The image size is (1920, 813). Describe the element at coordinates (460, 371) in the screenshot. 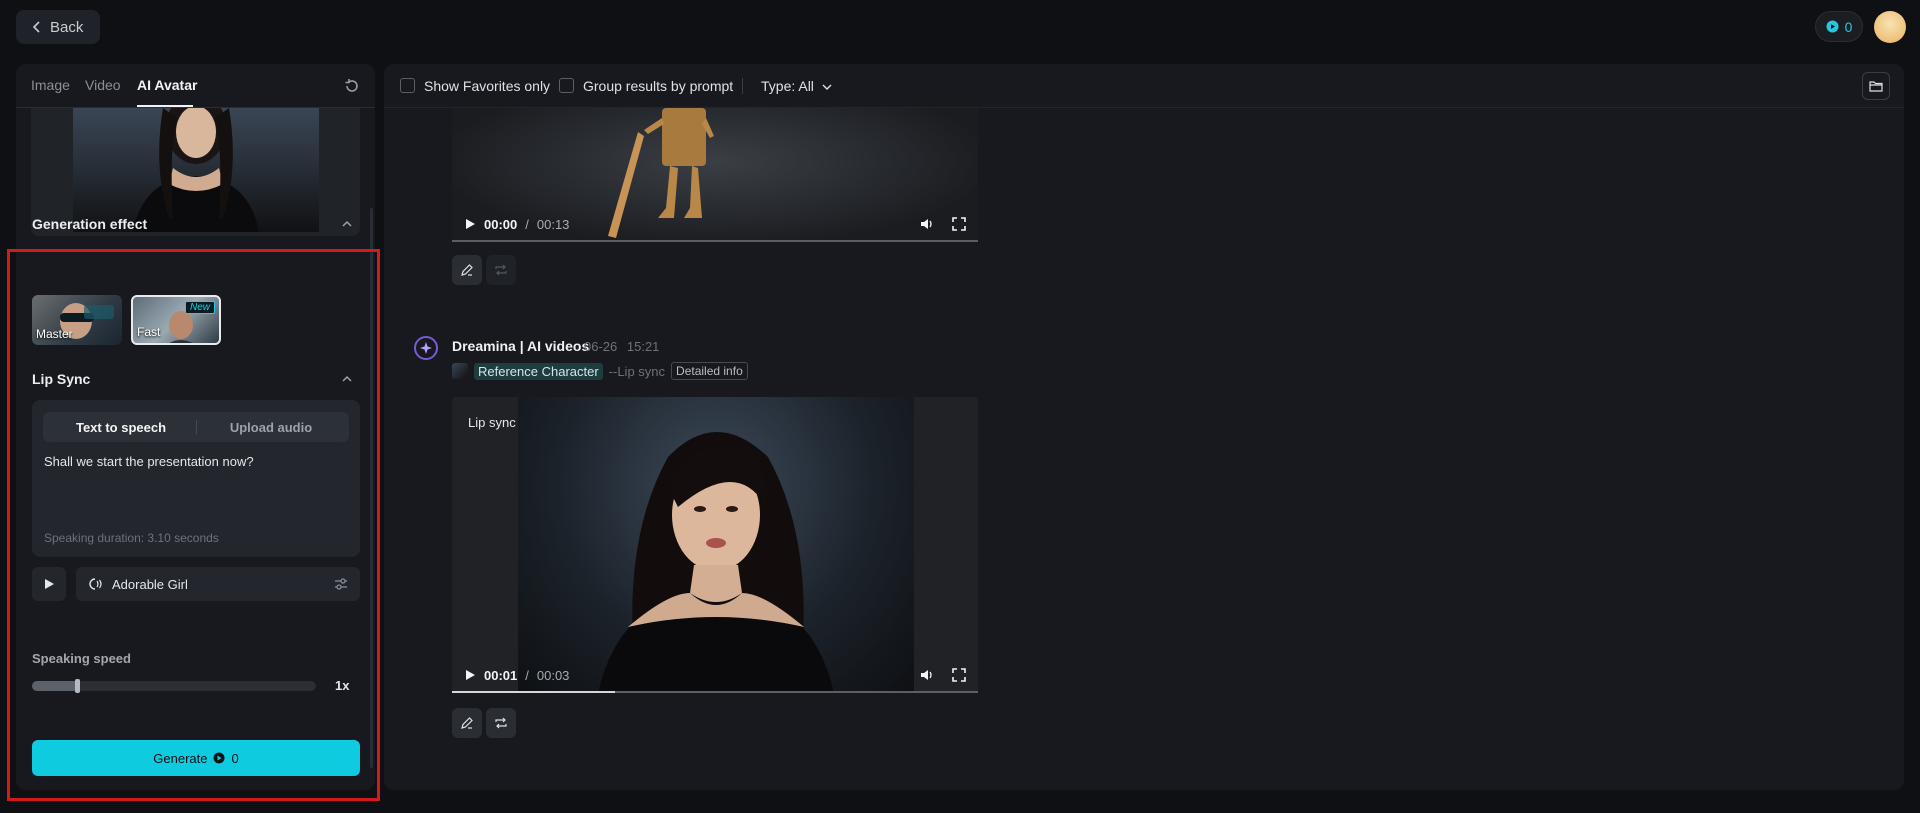

I see `reference-thumbnail` at that location.